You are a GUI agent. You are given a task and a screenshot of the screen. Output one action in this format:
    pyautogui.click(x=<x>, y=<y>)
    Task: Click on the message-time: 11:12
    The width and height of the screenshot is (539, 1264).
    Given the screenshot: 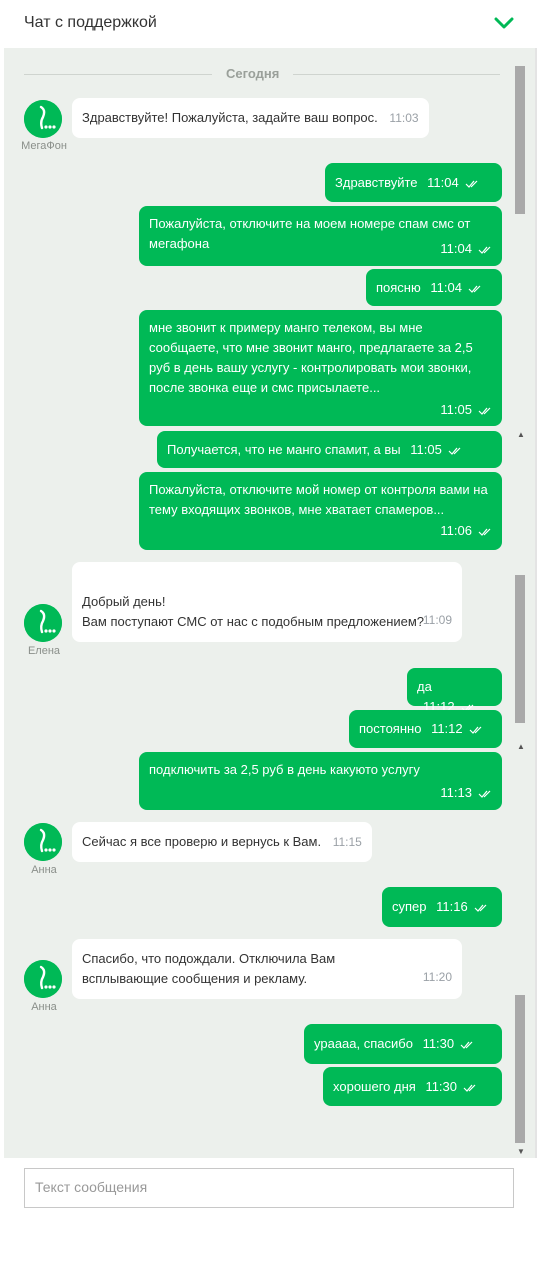 What is the action you would take?
    pyautogui.click(x=447, y=728)
    